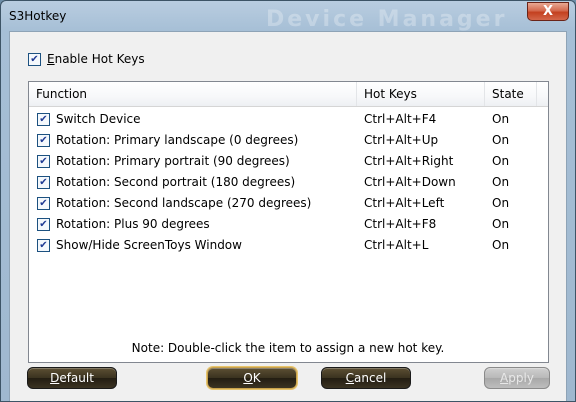  I want to click on row-function: Switch Device, so click(98, 119).